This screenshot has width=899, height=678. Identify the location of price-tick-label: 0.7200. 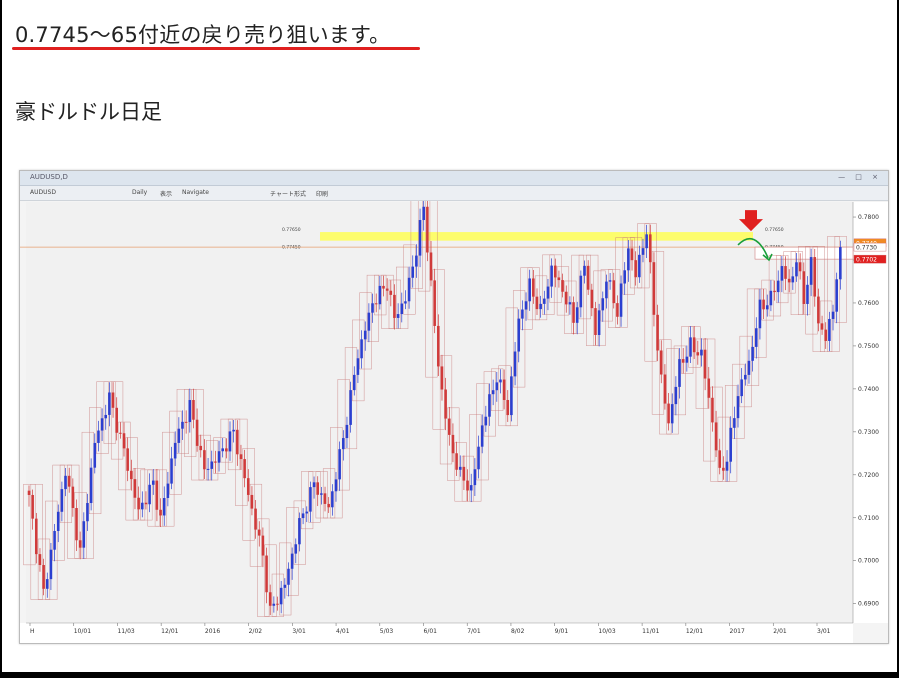
(868, 475).